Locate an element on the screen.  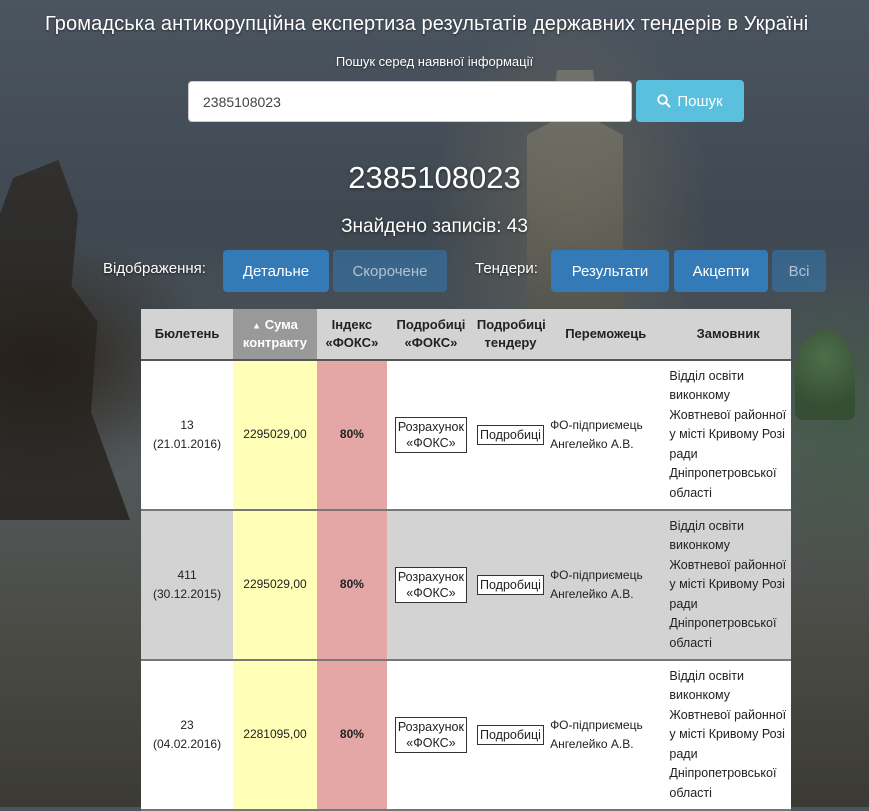
bulletin-number: 23 is located at coordinates (187, 724).